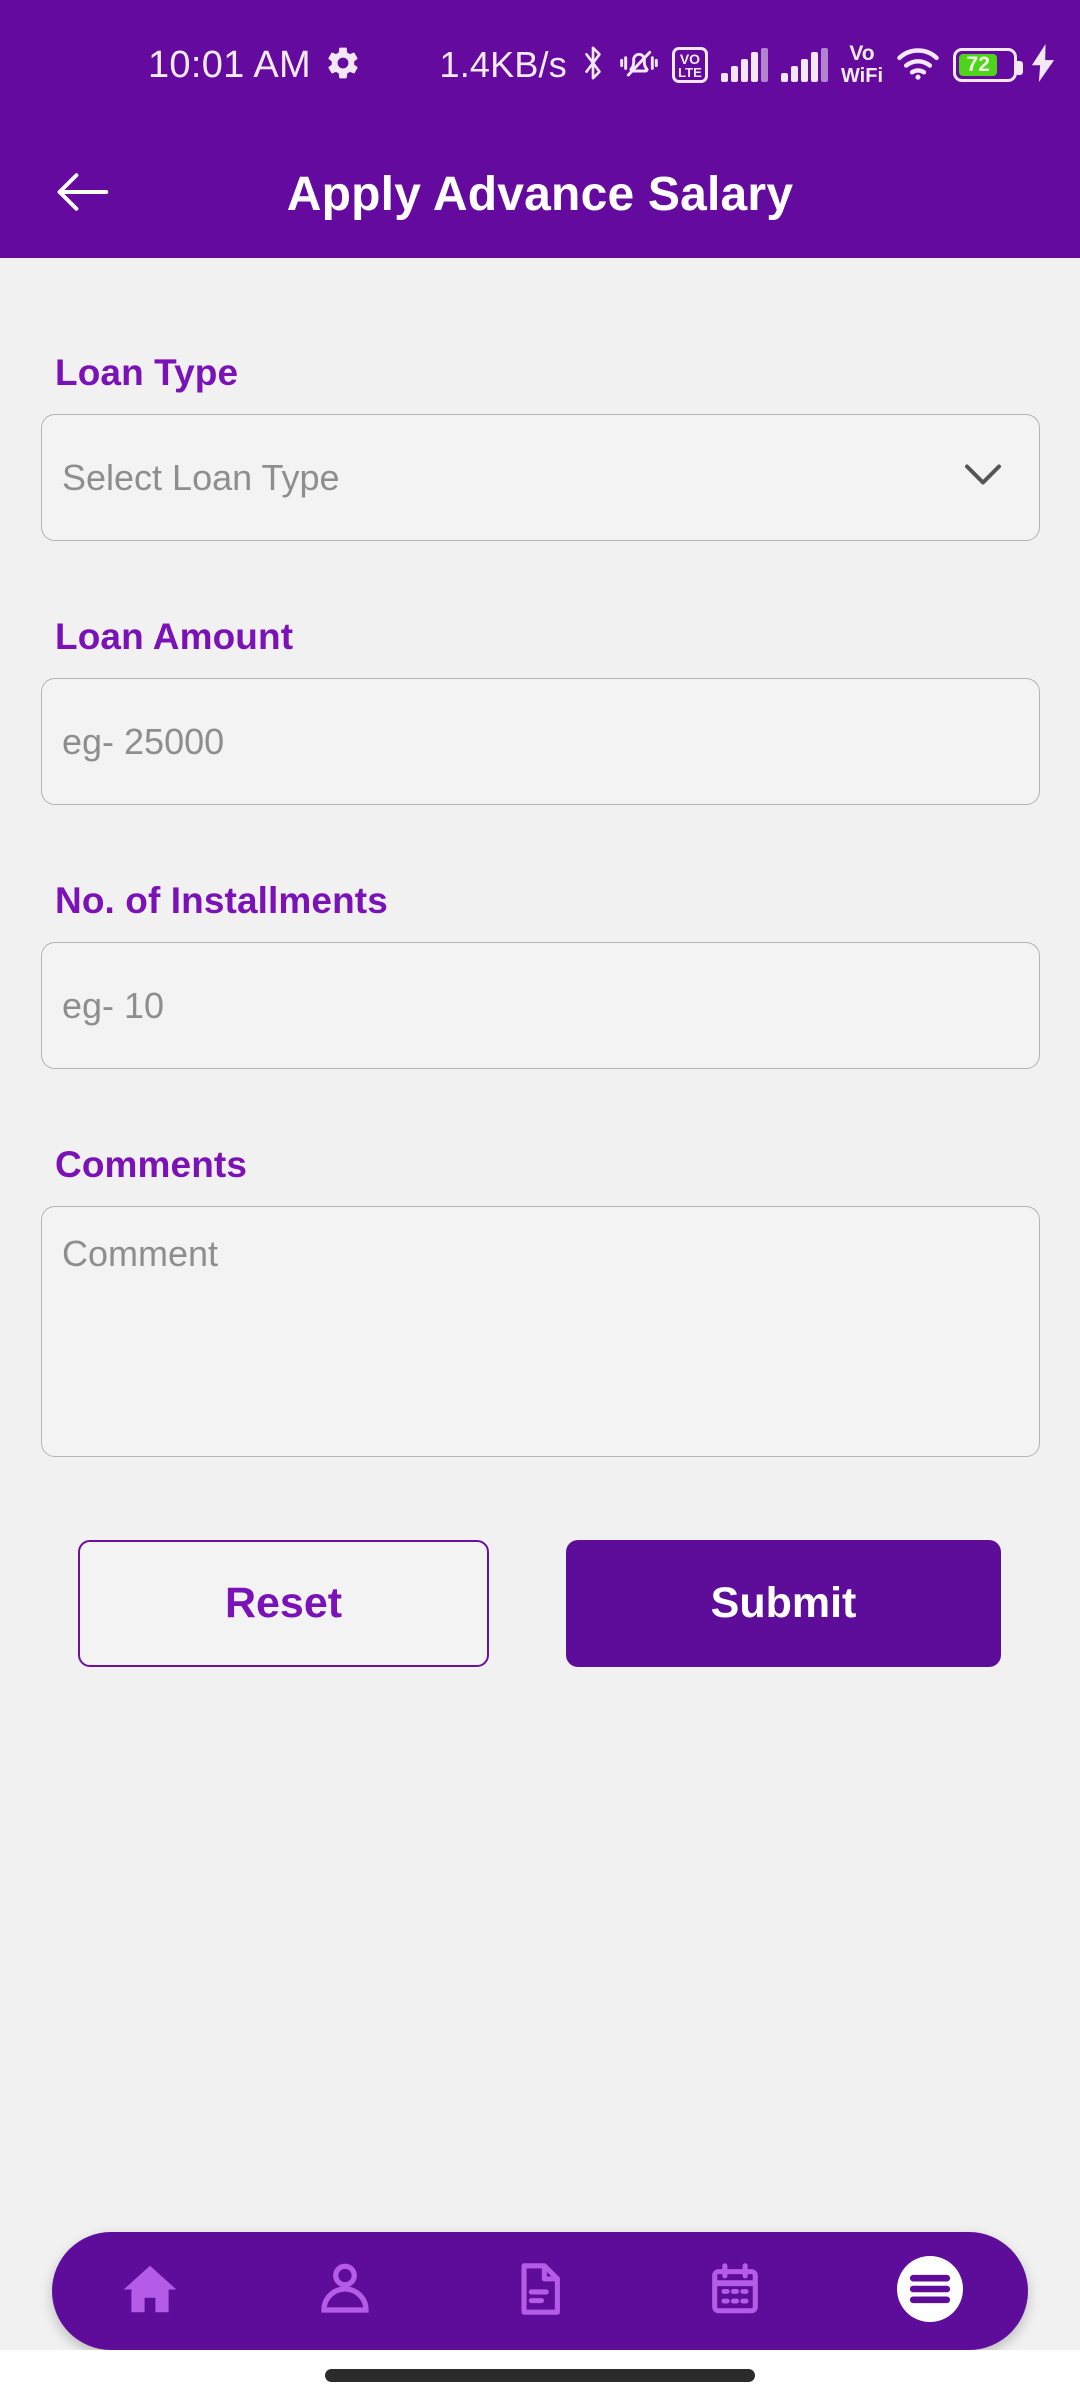 The height and width of the screenshot is (2400, 1080). Describe the element at coordinates (343, 65) in the screenshot. I see `gear-icon` at that location.